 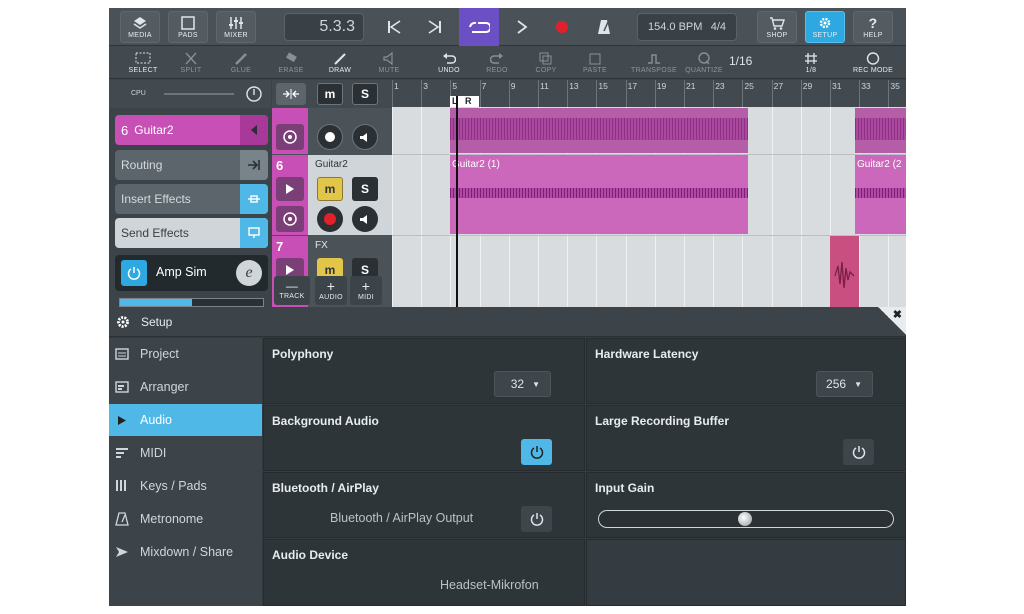 I want to click on nav-mixdown-share: Mixdown / Share, so click(x=185, y=552).